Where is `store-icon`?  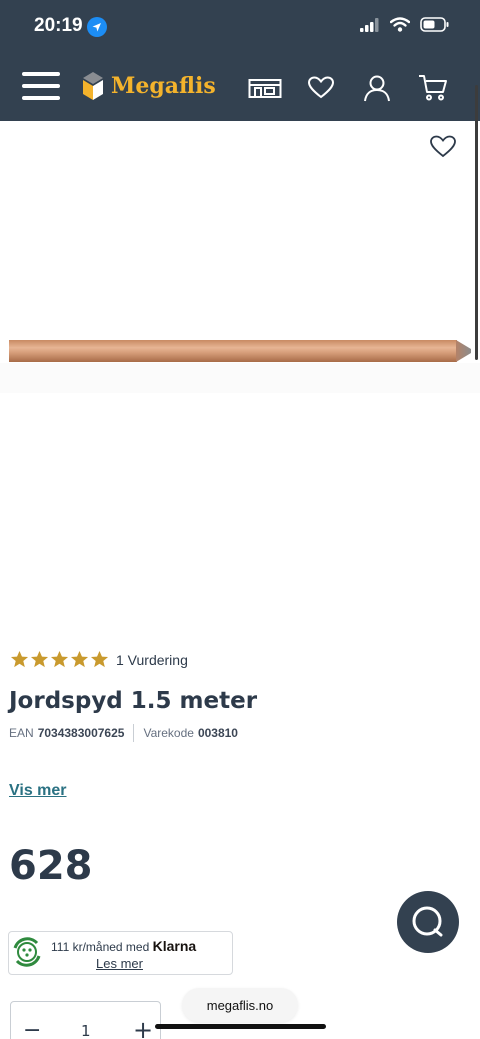
store-icon is located at coordinates (265, 88).